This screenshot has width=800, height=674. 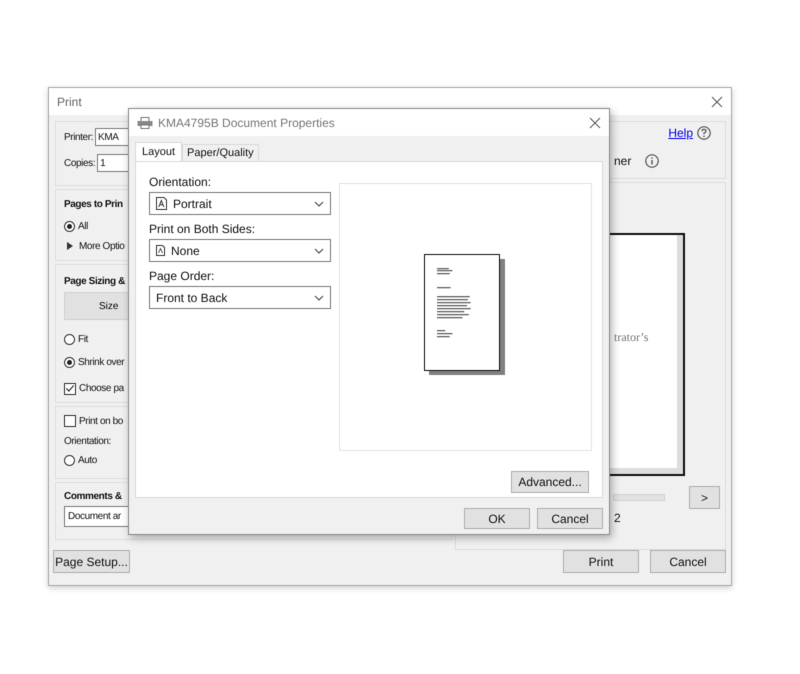 What do you see at coordinates (87, 460) in the screenshot?
I see `radio-label: Auto` at bounding box center [87, 460].